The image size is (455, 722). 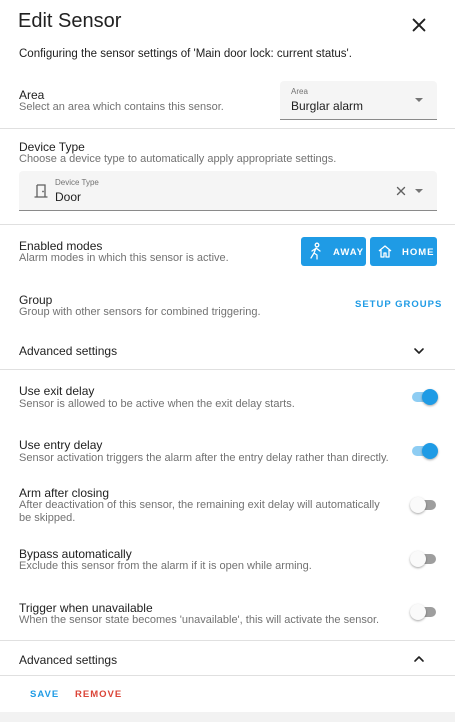 I want to click on option-label: Arm after closing, so click(x=64, y=493).